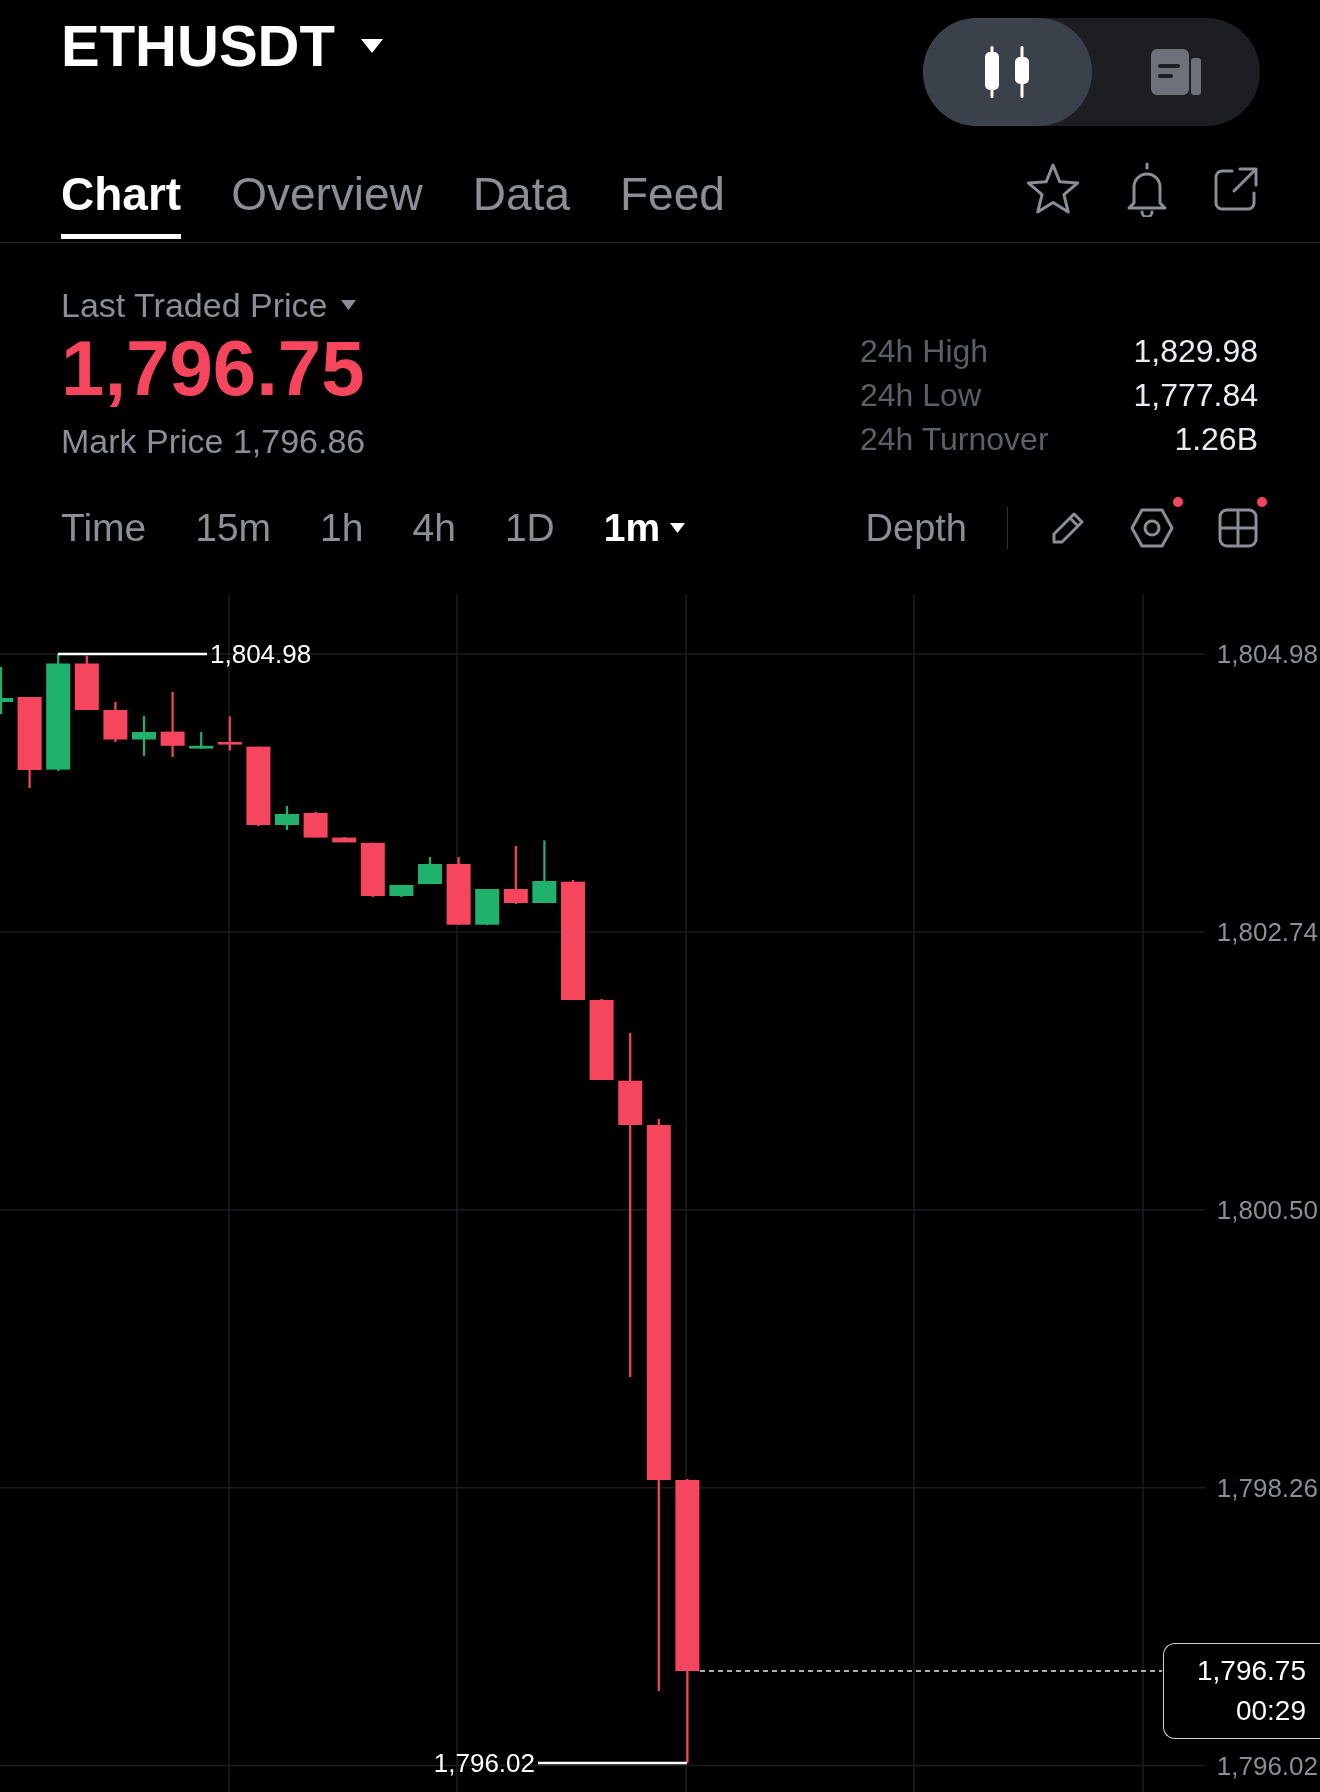  I want to click on last-traded-price: 1,796.75, so click(213, 368).